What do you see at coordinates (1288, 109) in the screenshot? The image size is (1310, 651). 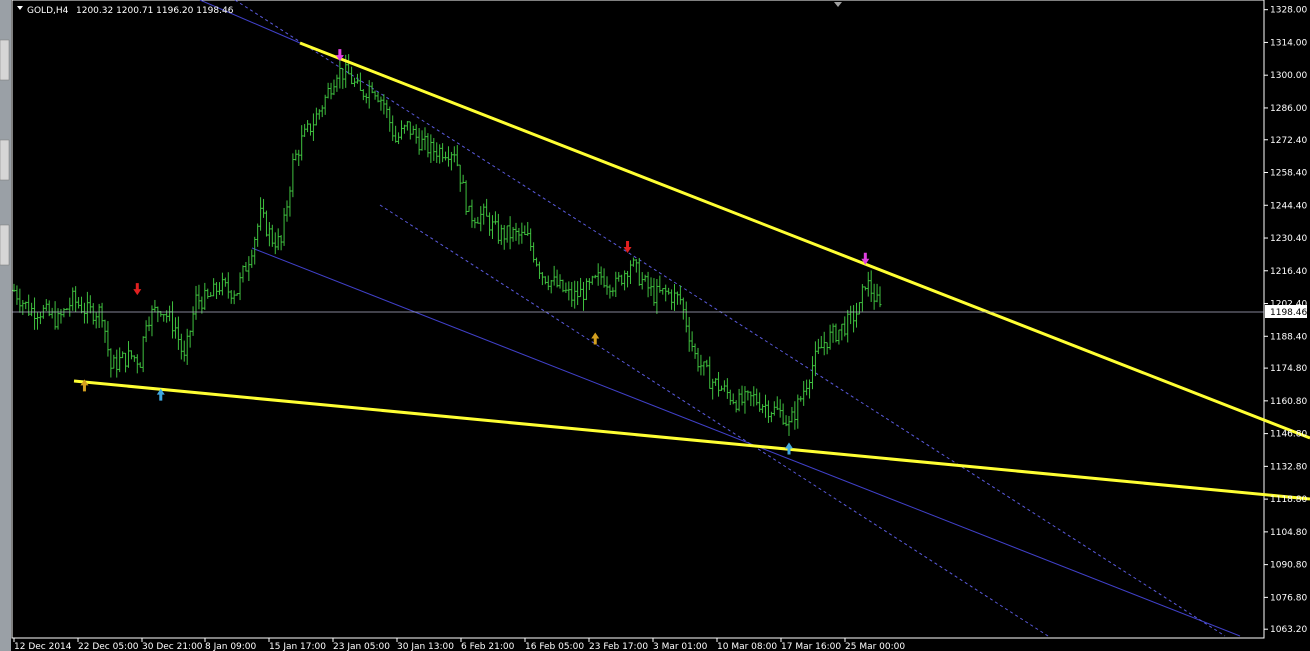 I see `y-tick-label: 1286.00` at bounding box center [1288, 109].